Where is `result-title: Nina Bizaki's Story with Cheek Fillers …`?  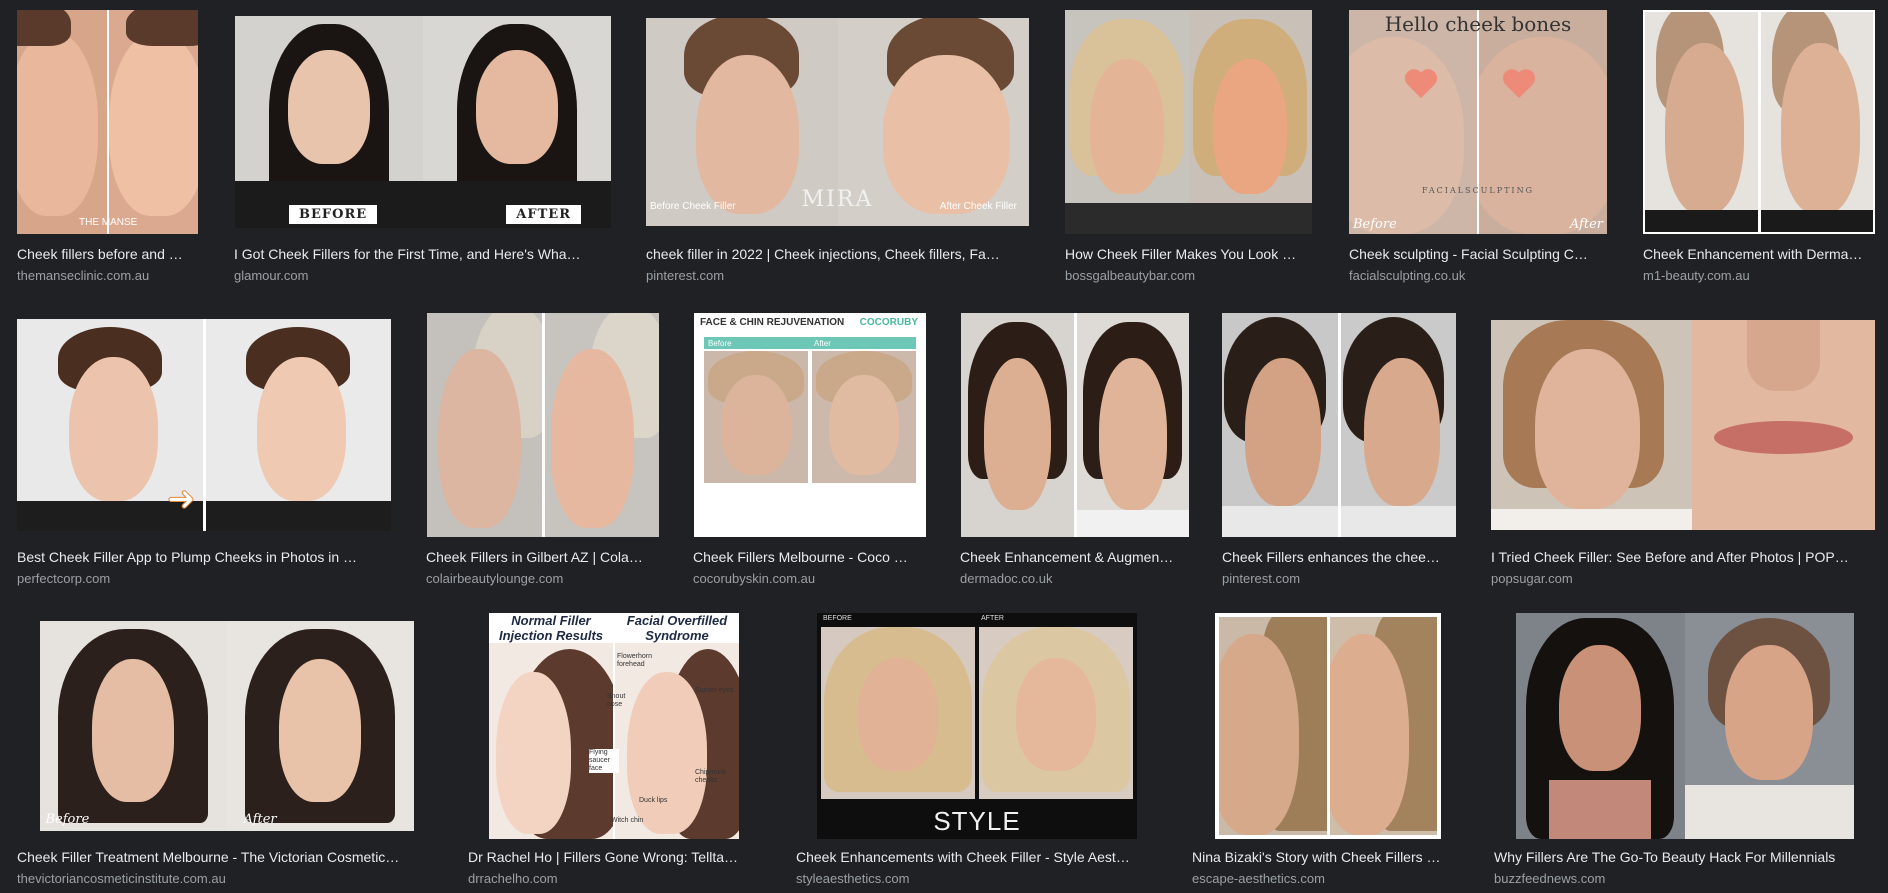
result-title: Nina Bizaki's Story with Cheek Fillers … is located at coordinates (1328, 857).